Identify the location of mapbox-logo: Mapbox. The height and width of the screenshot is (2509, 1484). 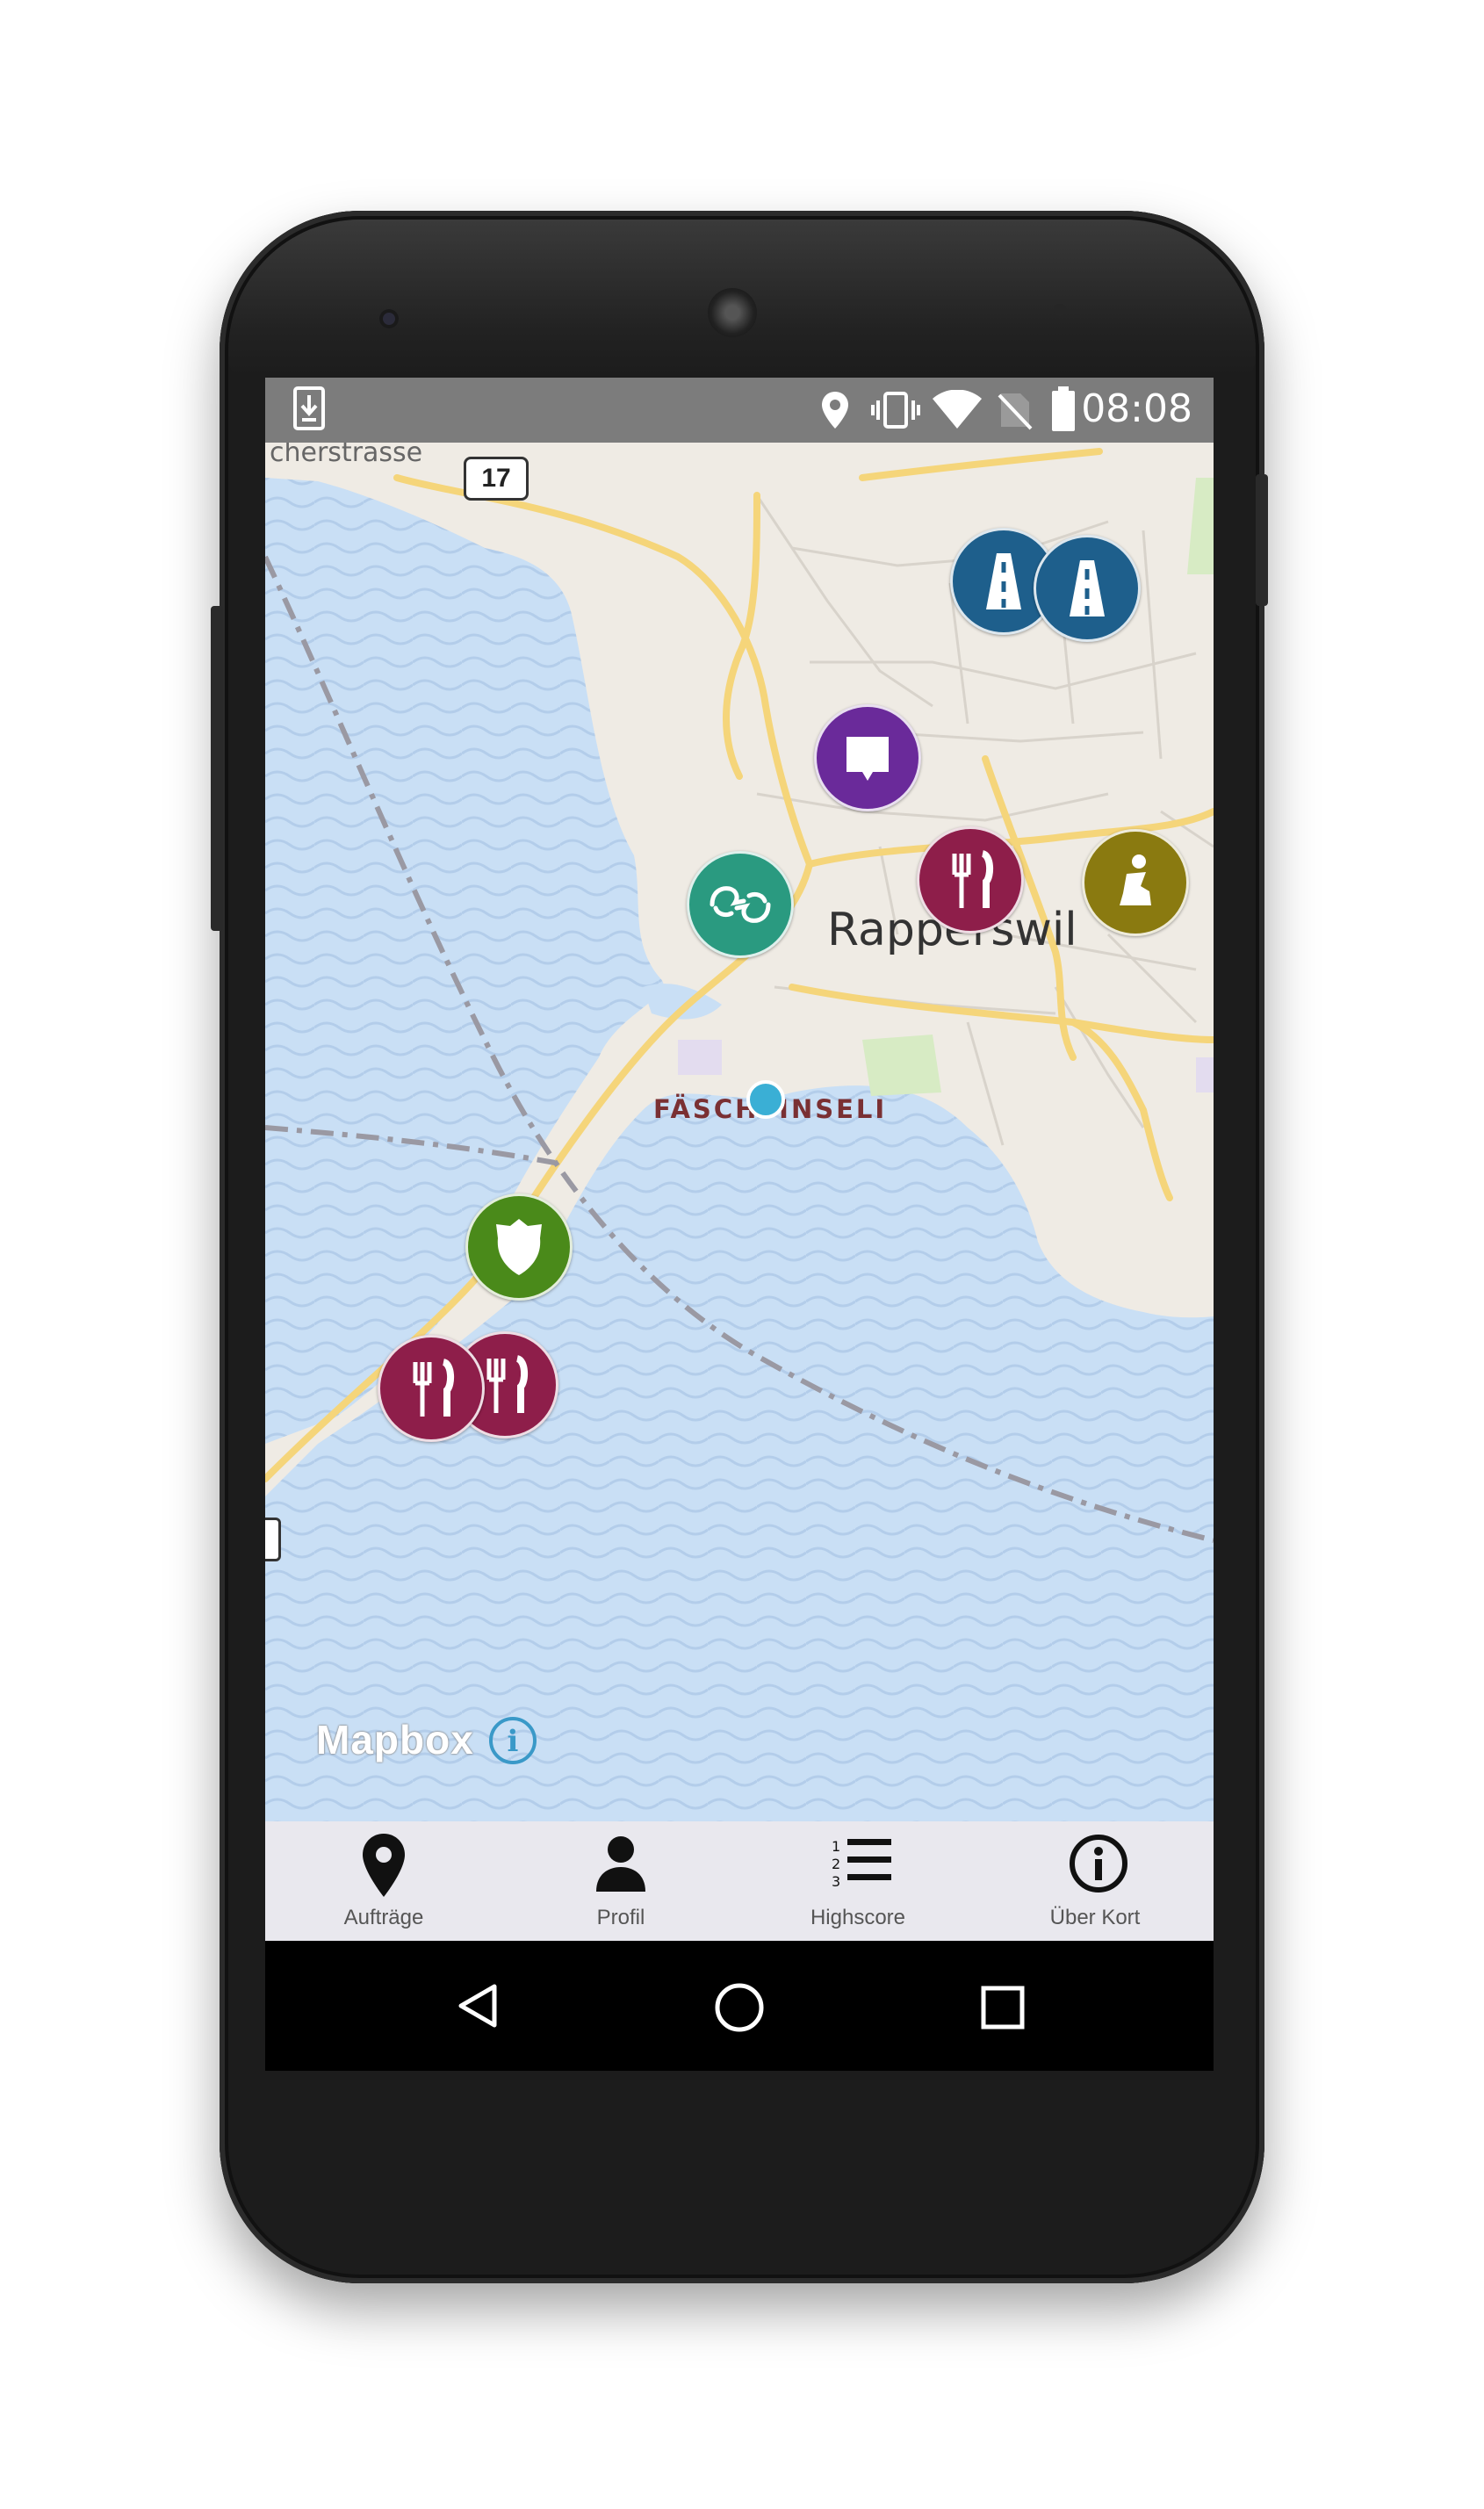
(395, 1740).